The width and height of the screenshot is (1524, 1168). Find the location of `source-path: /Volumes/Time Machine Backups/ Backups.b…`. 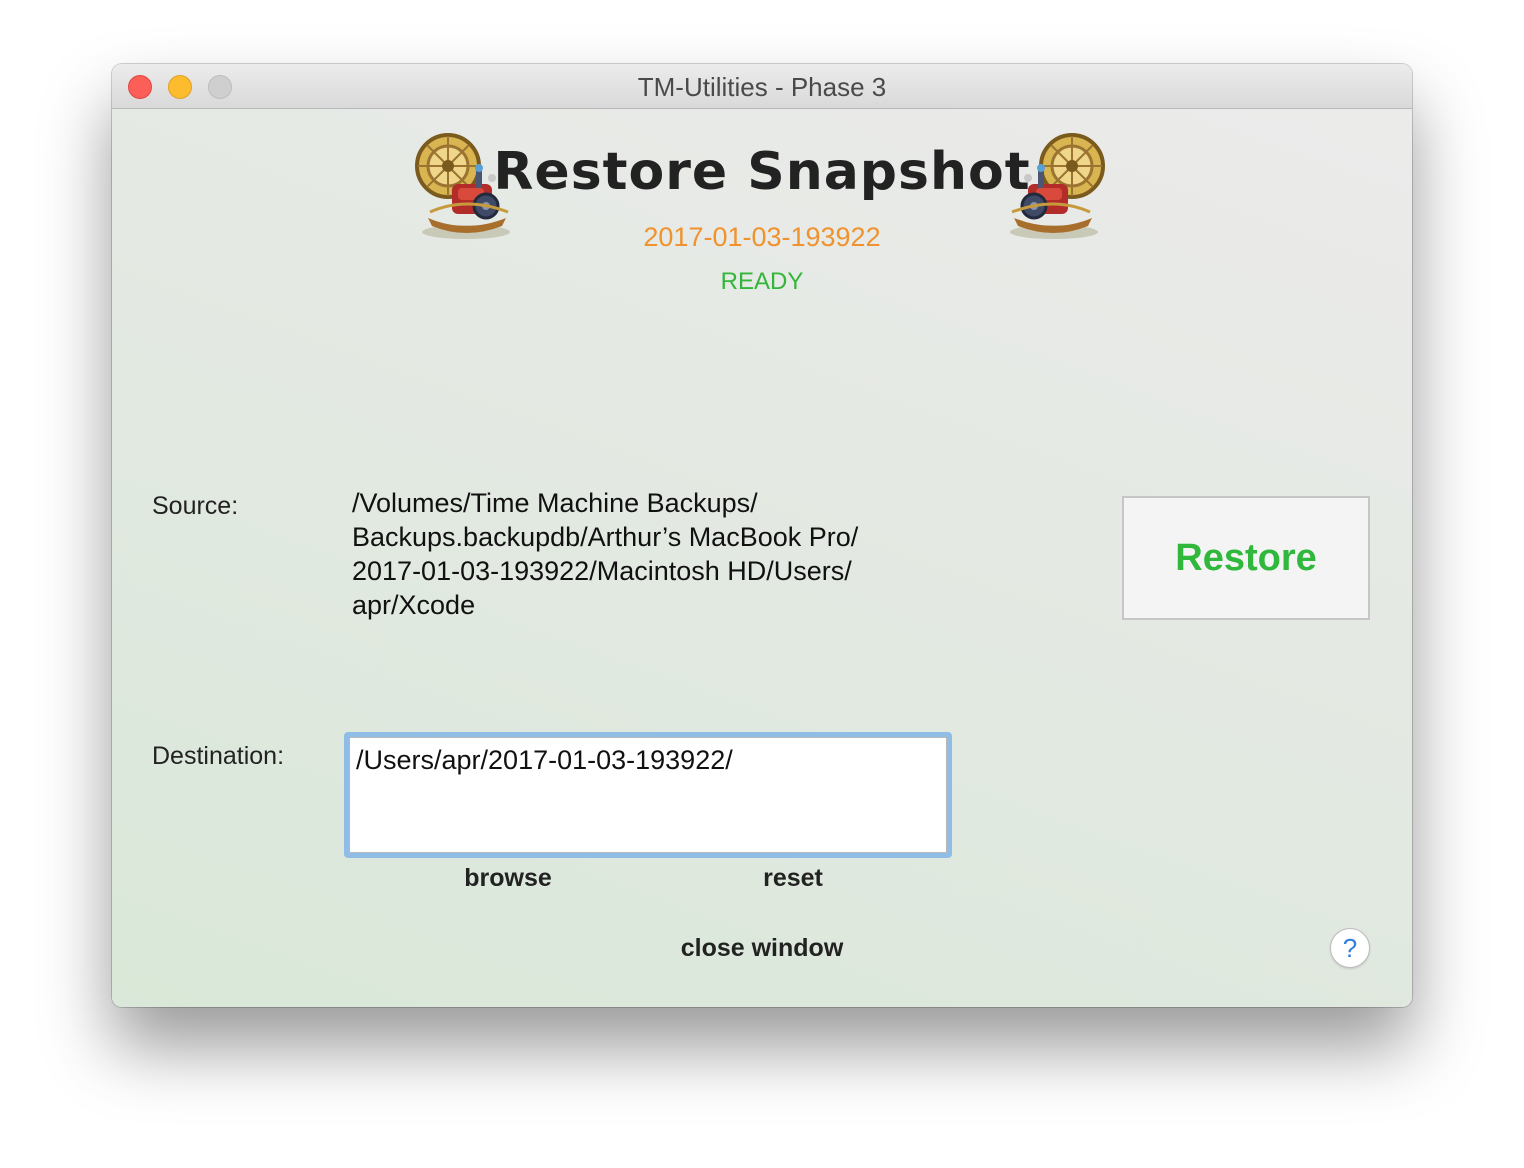

source-path: /Volumes/Time Machine Backups/ Backups.b… is located at coordinates (652, 554).